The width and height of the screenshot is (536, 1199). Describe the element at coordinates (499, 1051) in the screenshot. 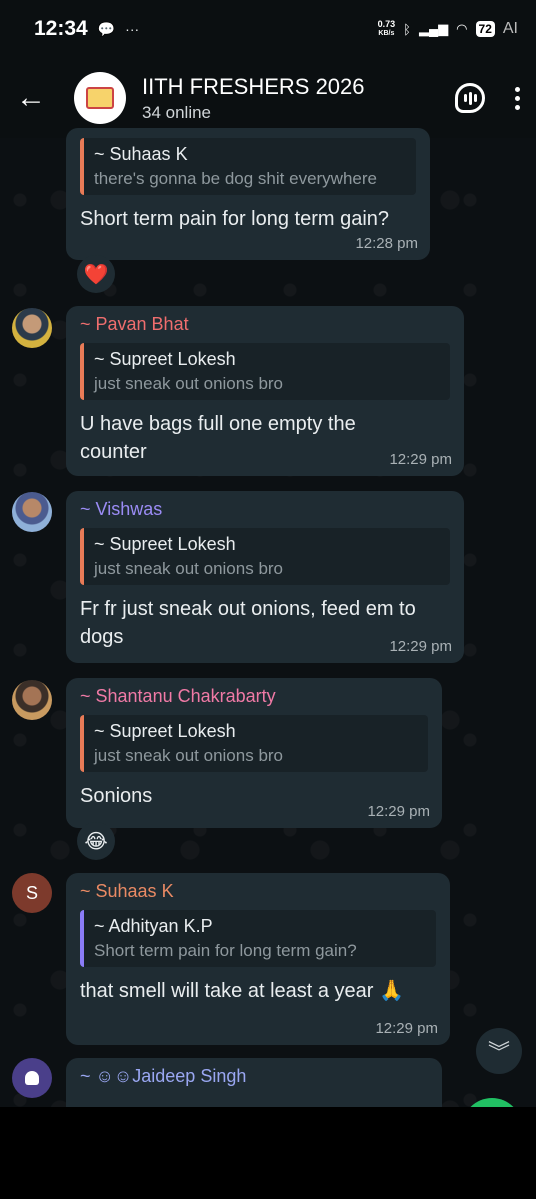

I see `scroll-down-icon: ︾` at that location.